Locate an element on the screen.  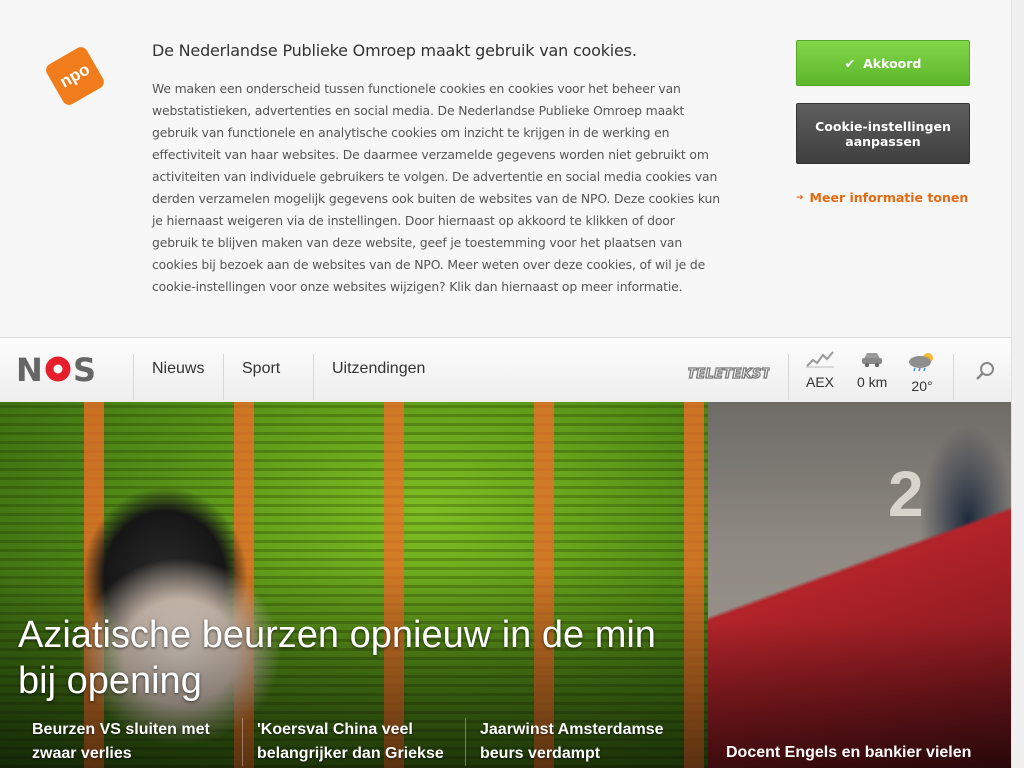
related-article: Jaarwinst Amsterdamse beurs verdampt is located at coordinates (577, 742).